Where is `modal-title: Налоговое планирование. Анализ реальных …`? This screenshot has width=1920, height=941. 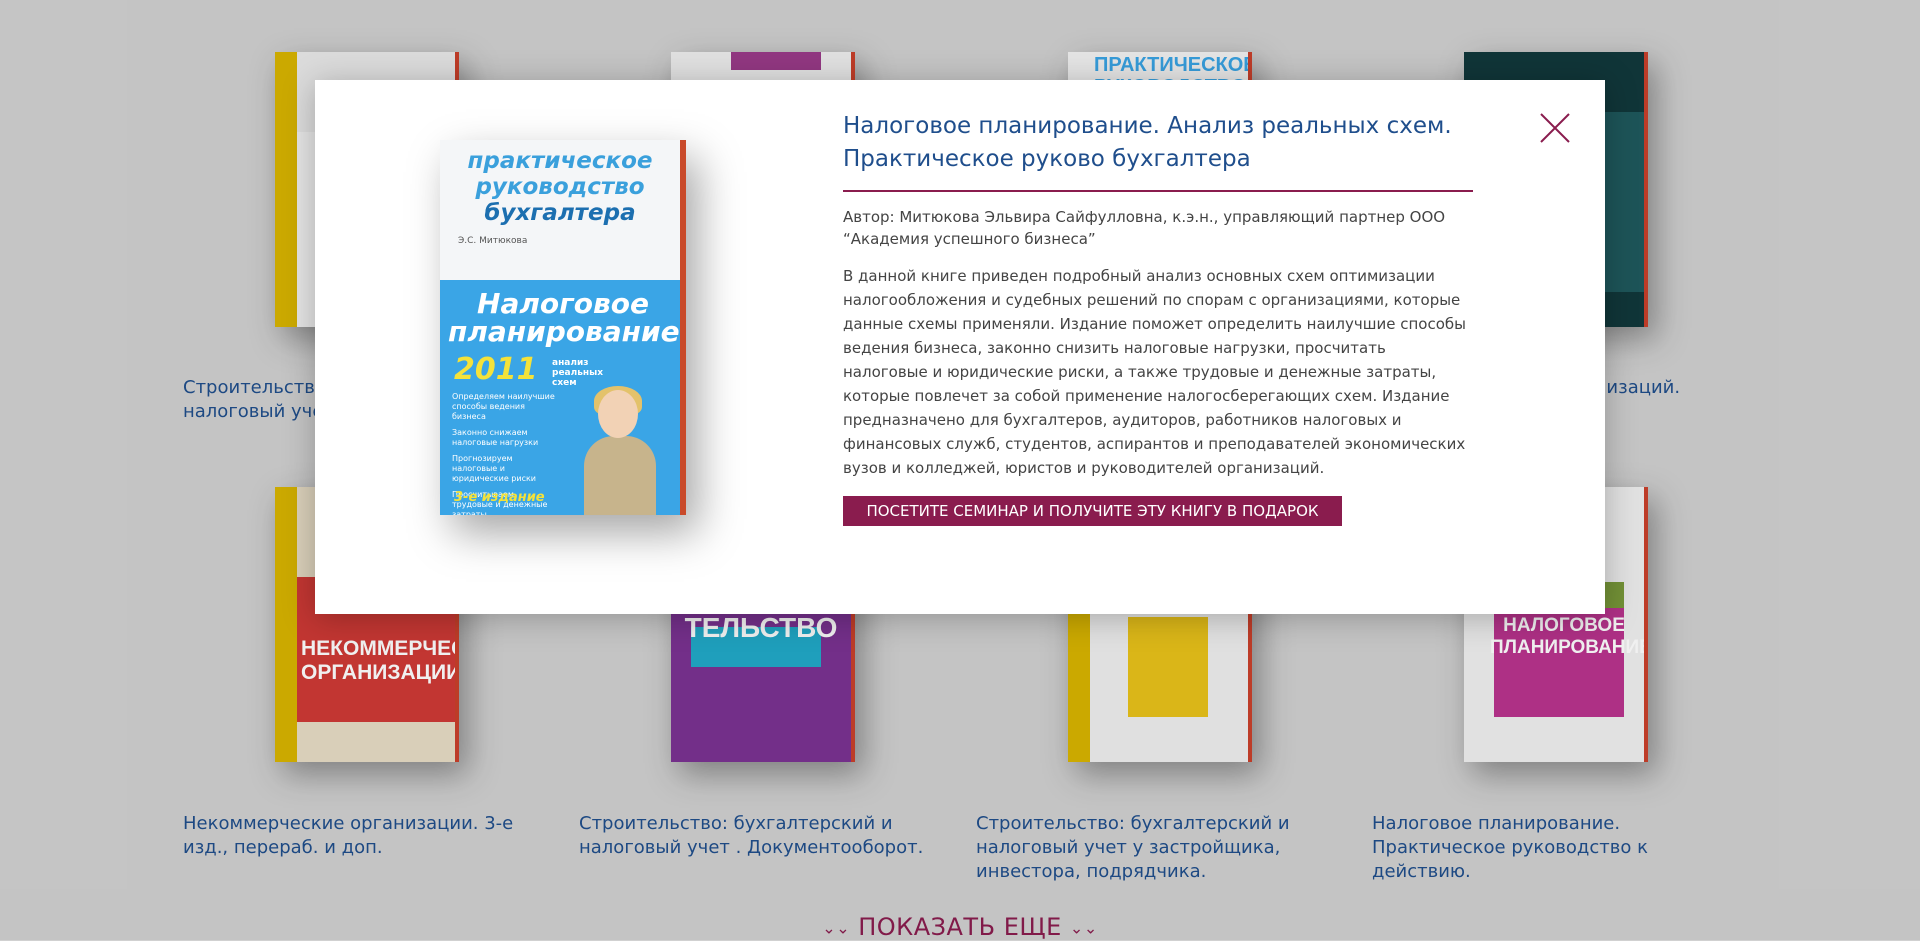 modal-title: Налоговое планирование. Анализ реальных … is located at coordinates (1147, 142).